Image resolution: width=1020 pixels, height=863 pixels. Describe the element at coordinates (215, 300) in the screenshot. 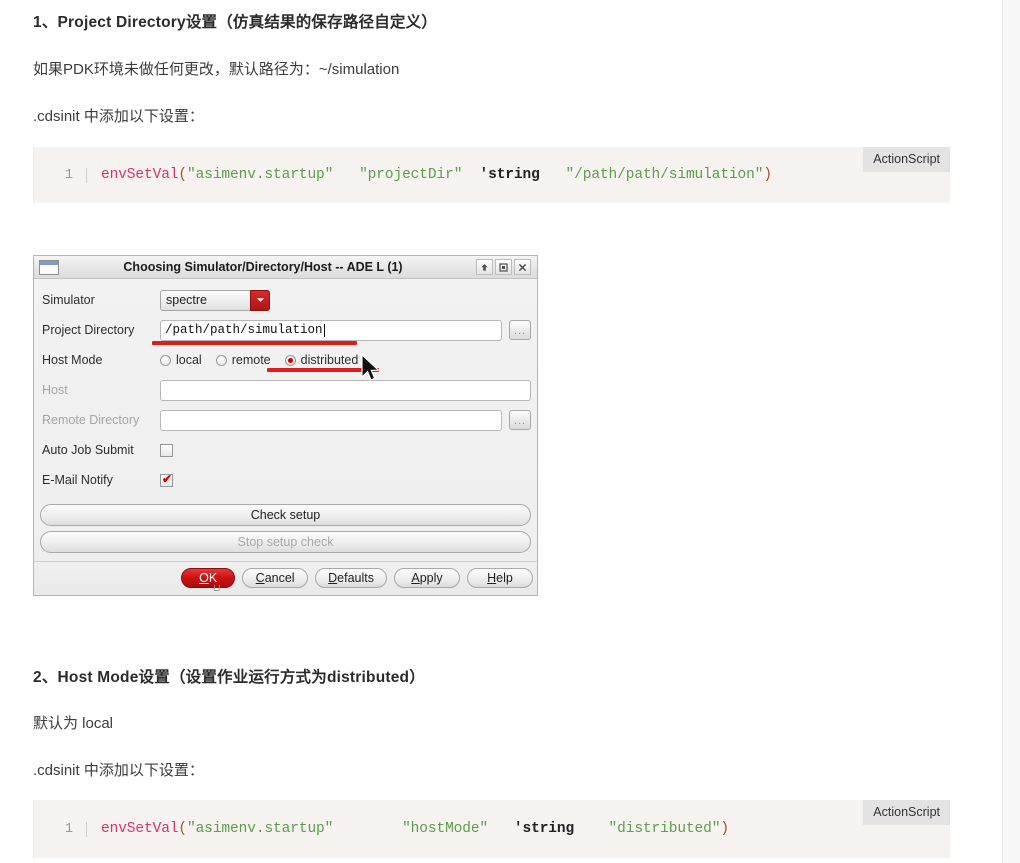

I see `simulator-dropdown: spectre` at that location.